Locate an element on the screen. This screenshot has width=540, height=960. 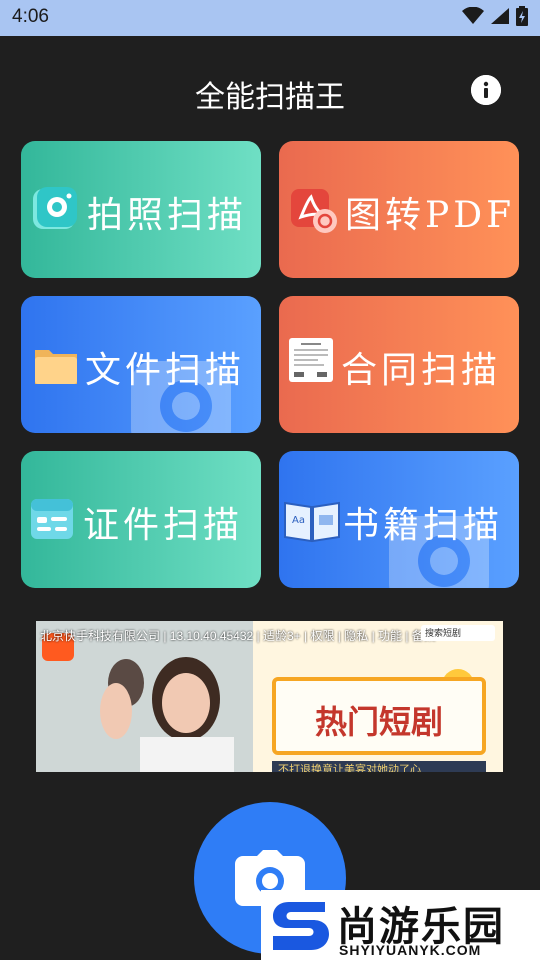
wifi-icon is located at coordinates (473, 15).